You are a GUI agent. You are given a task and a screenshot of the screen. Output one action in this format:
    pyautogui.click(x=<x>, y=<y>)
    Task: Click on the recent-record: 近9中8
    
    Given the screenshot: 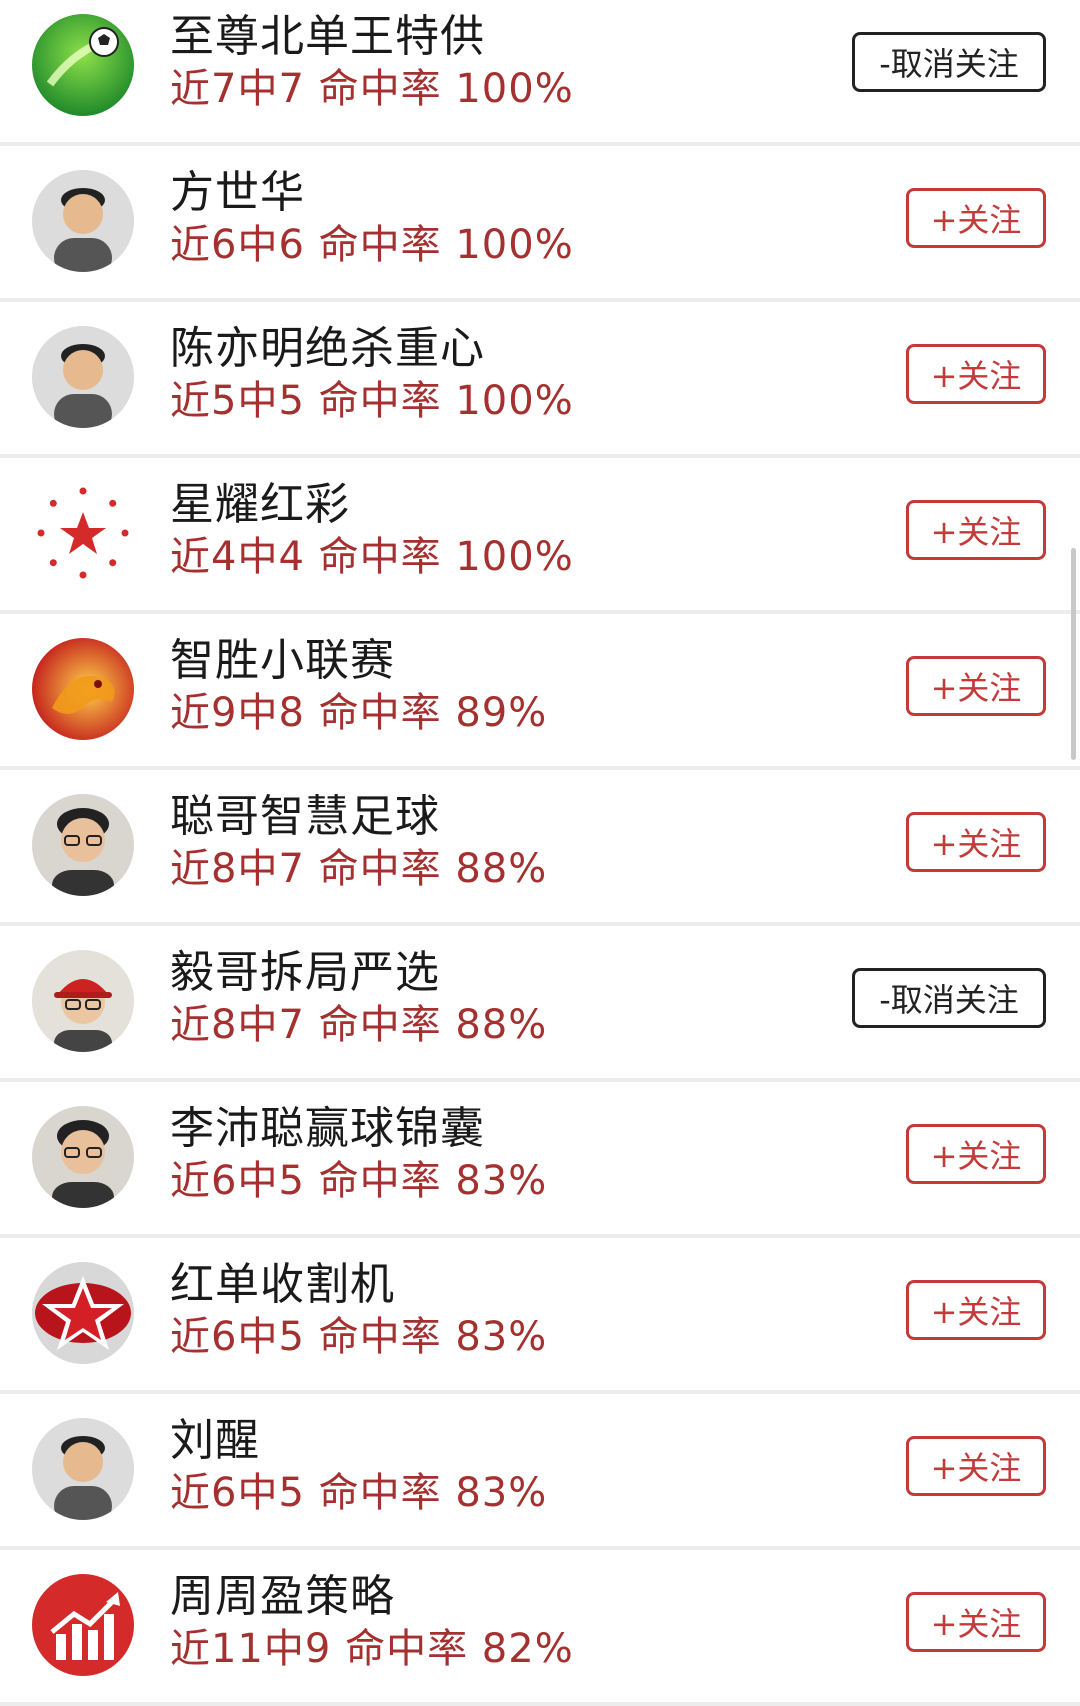 What is the action you would take?
    pyautogui.click(x=237, y=713)
    